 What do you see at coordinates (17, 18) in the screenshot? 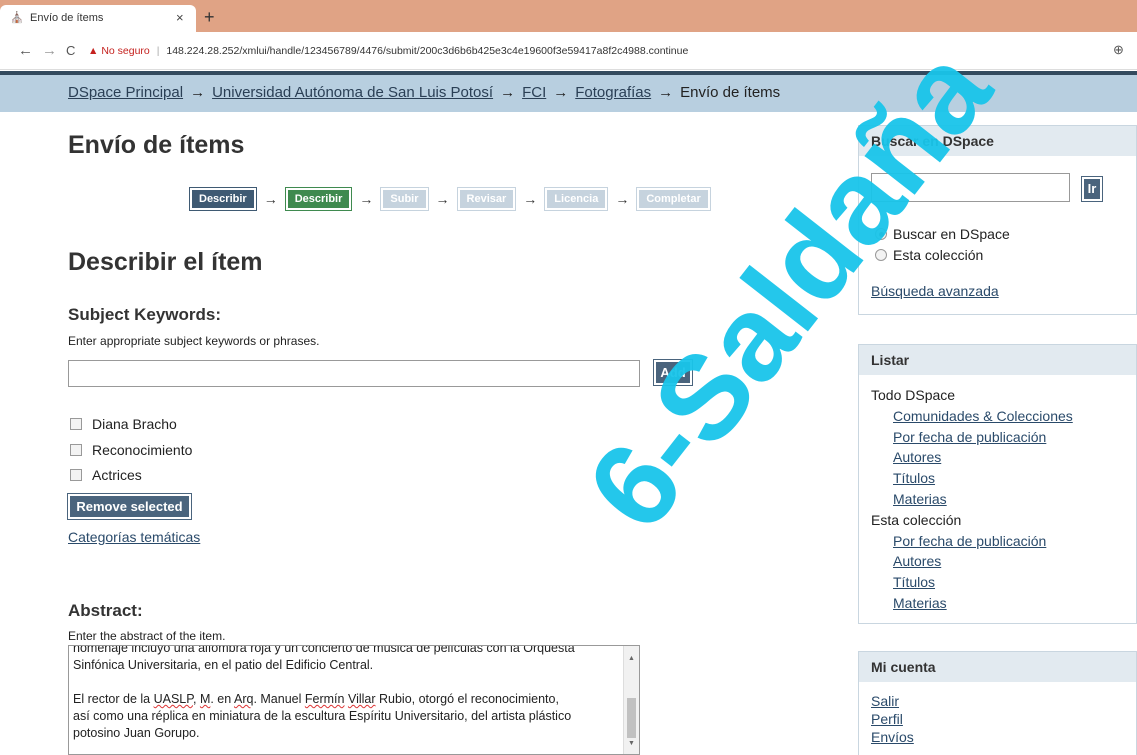
I see `site-favicon-icon: ⛪` at bounding box center [17, 18].